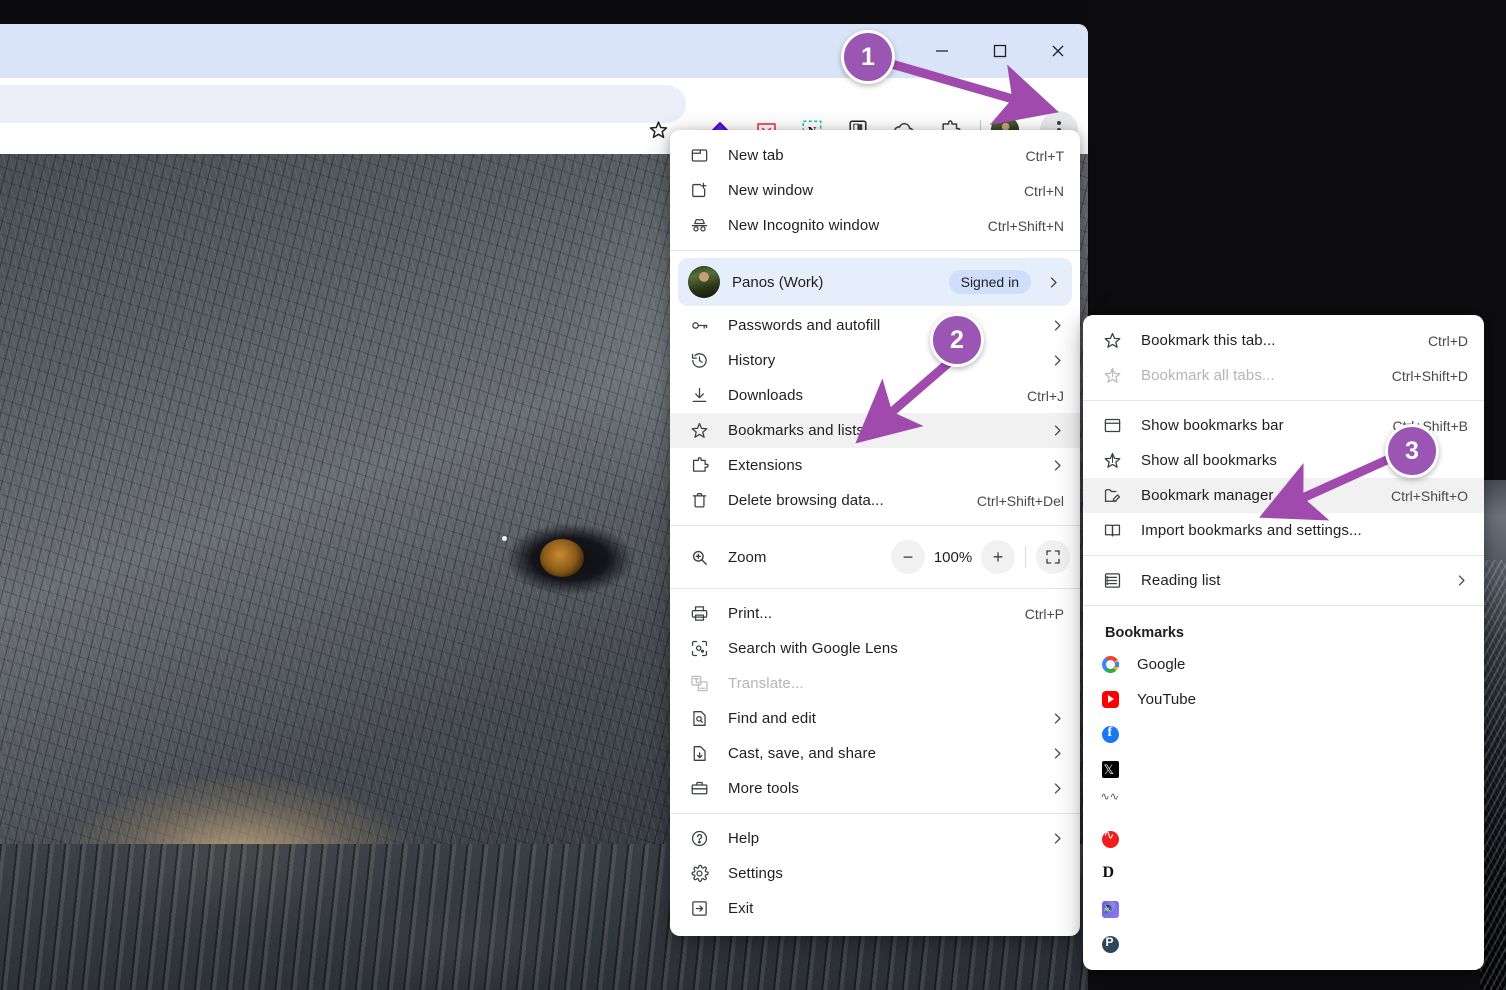 The image size is (1506, 990). Describe the element at coordinates (699, 155) in the screenshot. I see `new-tab-icon` at that location.